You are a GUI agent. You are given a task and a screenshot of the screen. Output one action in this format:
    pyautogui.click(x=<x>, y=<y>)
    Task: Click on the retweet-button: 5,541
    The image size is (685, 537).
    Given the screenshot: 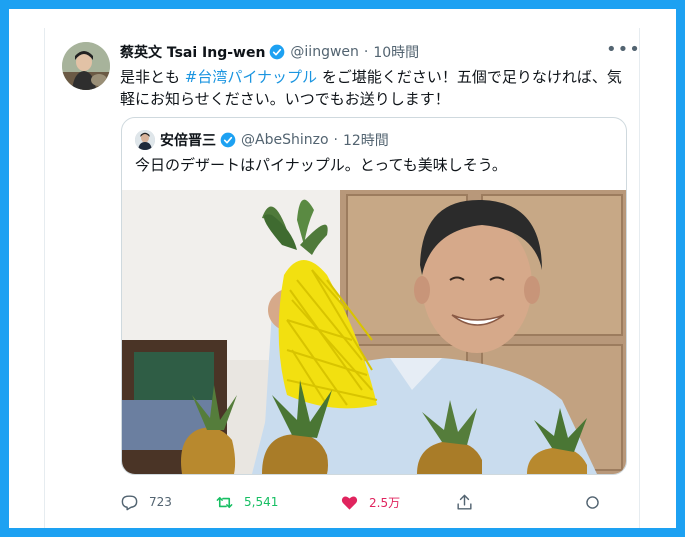 What is the action you would take?
    pyautogui.click(x=246, y=502)
    